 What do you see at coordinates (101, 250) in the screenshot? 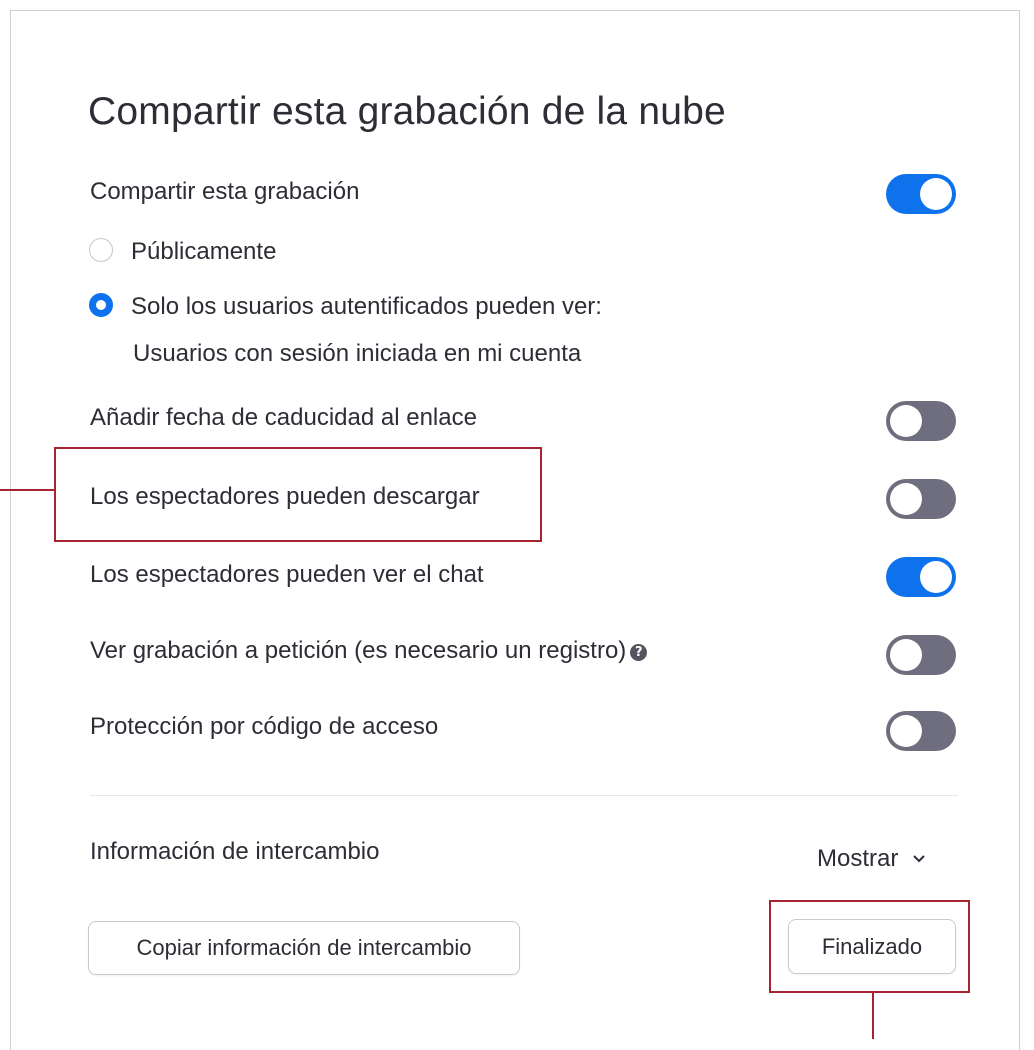
I see `public-radio` at bounding box center [101, 250].